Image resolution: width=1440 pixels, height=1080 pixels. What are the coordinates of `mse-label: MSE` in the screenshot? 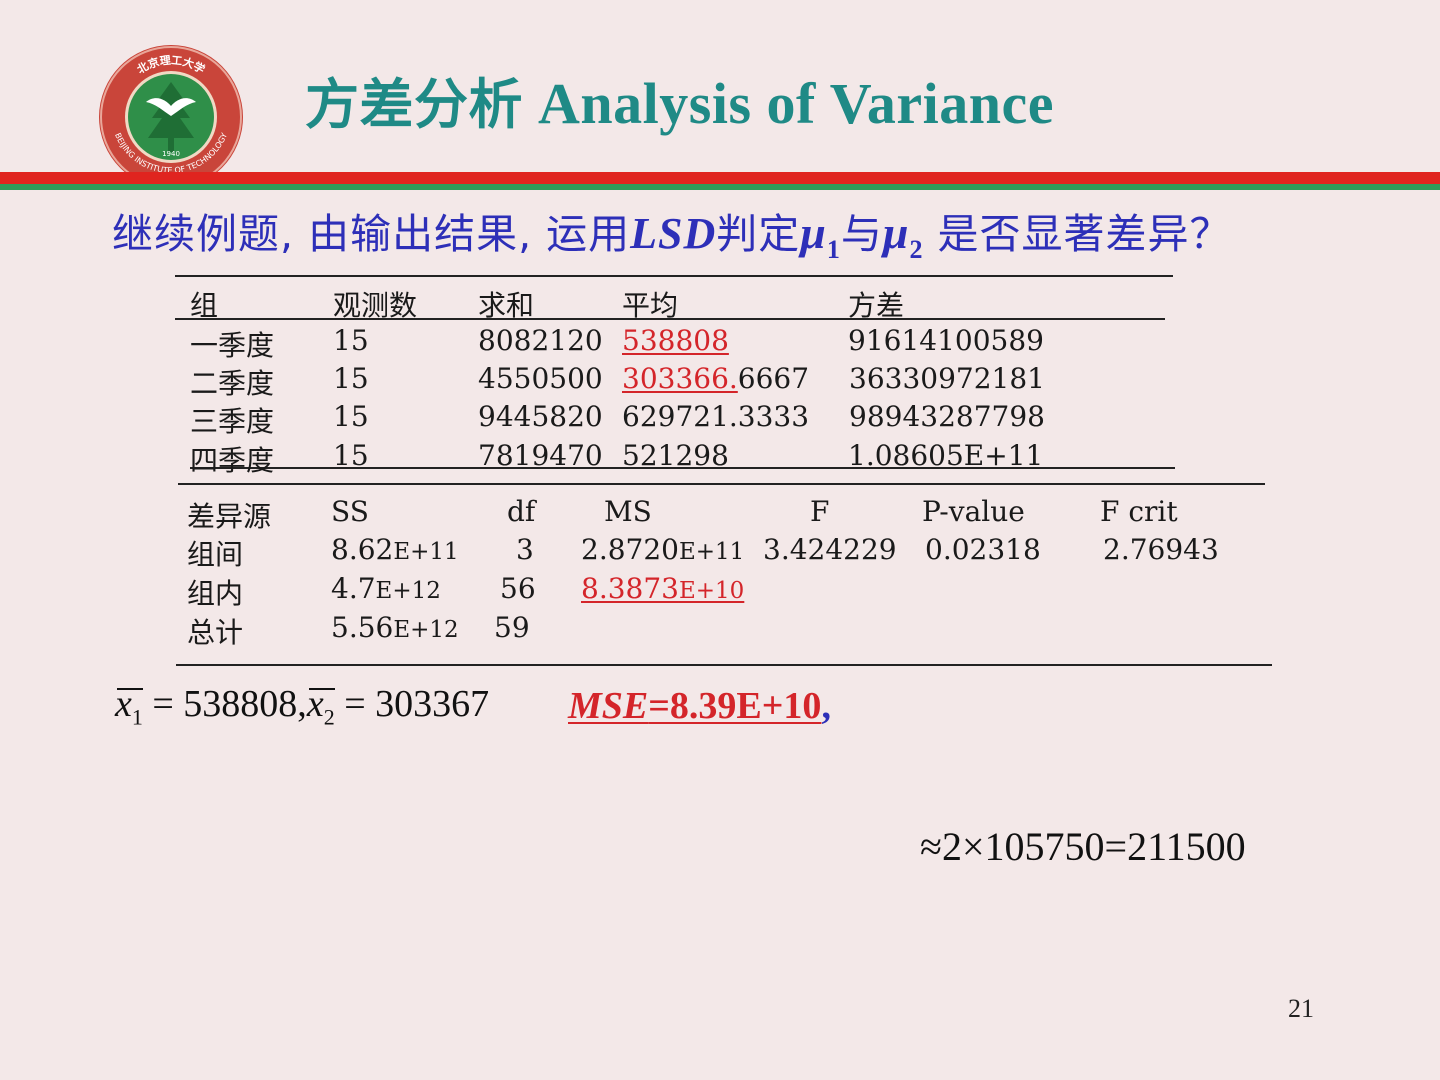 It's located at (608, 706).